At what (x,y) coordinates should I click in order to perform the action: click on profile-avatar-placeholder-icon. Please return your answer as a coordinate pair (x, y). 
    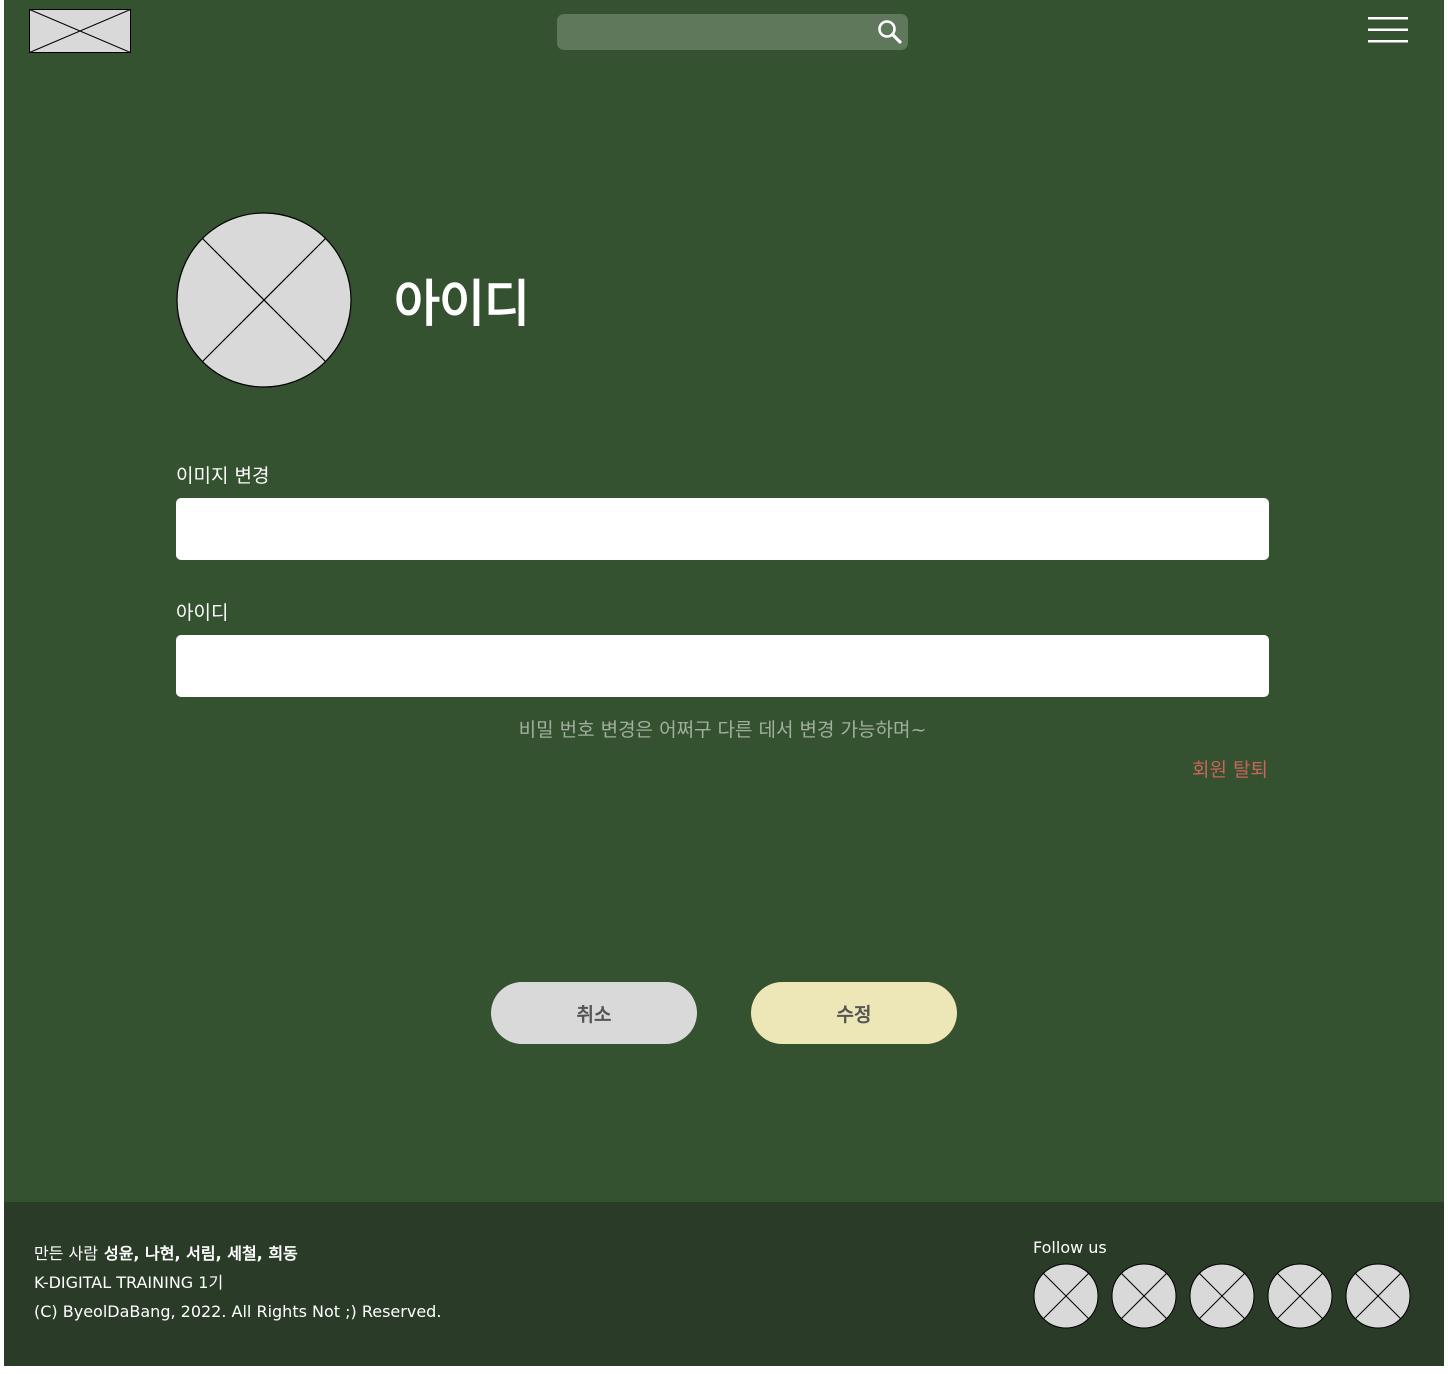
    Looking at the image, I should click on (264, 300).